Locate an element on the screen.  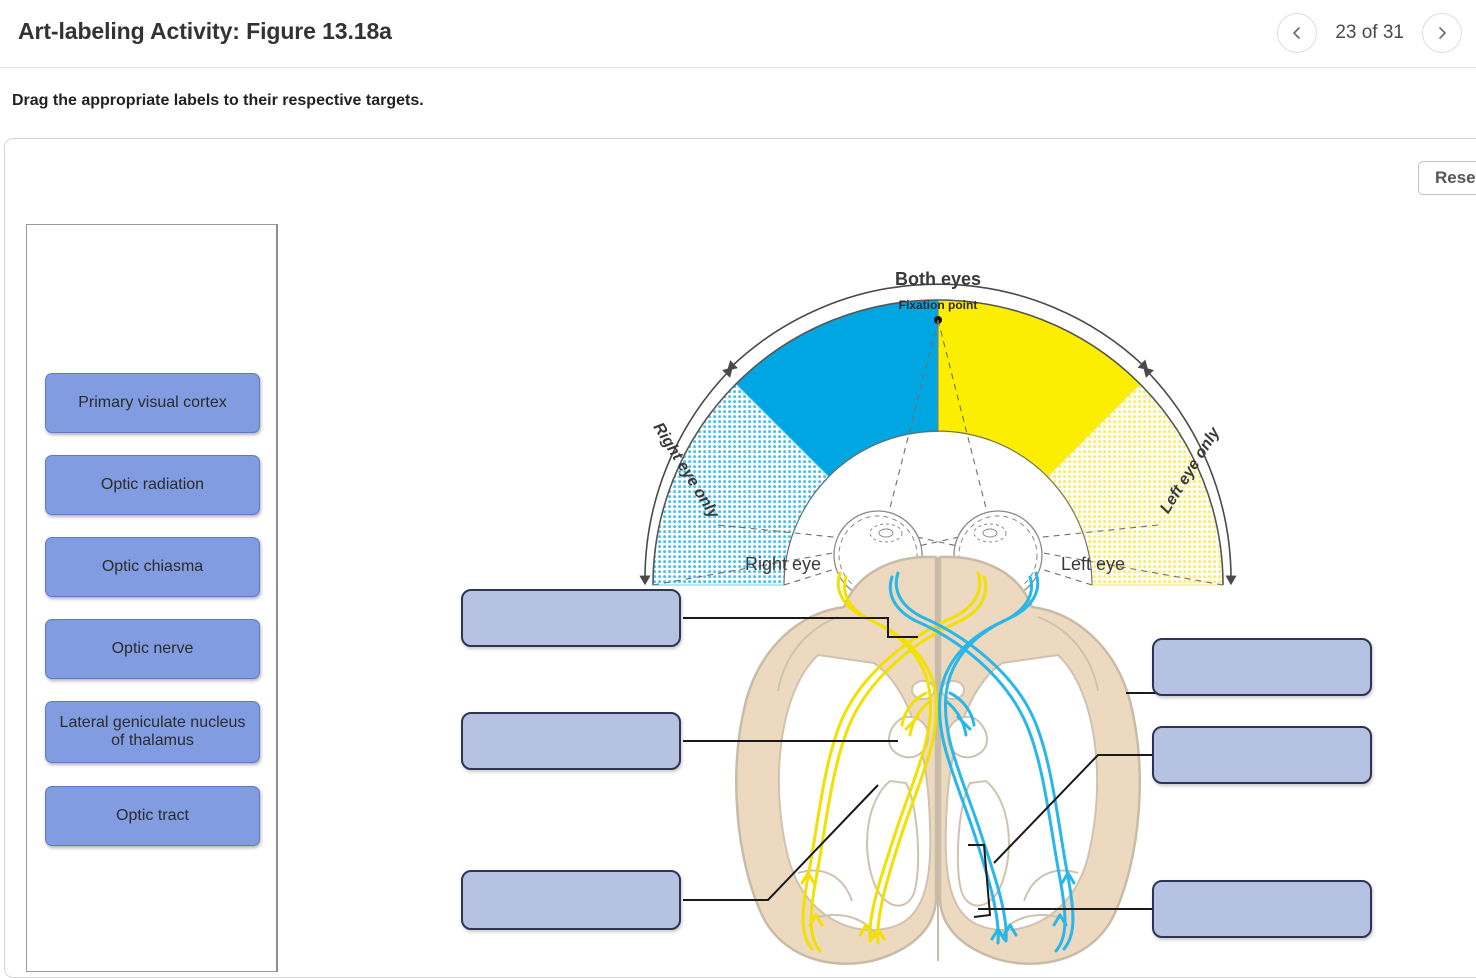
label-right-eye: Right eye is located at coordinates (783, 564).